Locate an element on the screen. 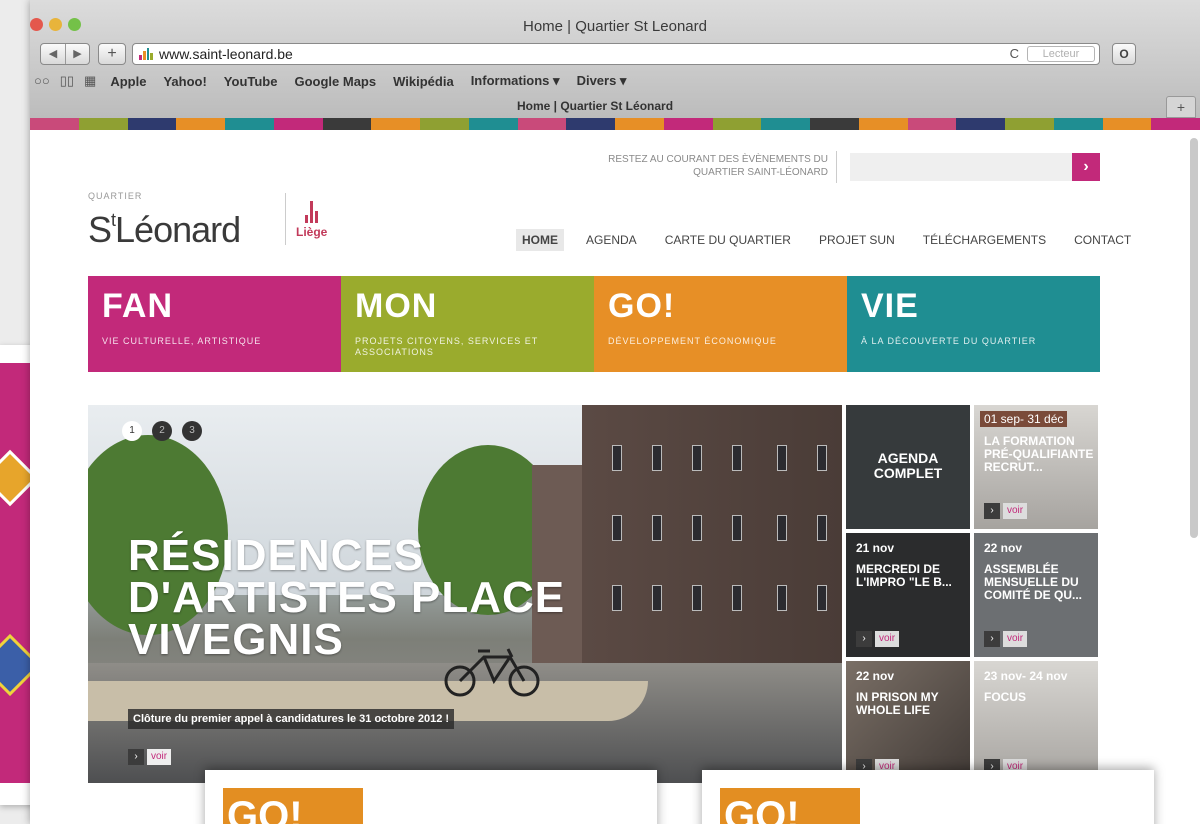  url-text: www.saint-leonard.be is located at coordinates (226, 54).